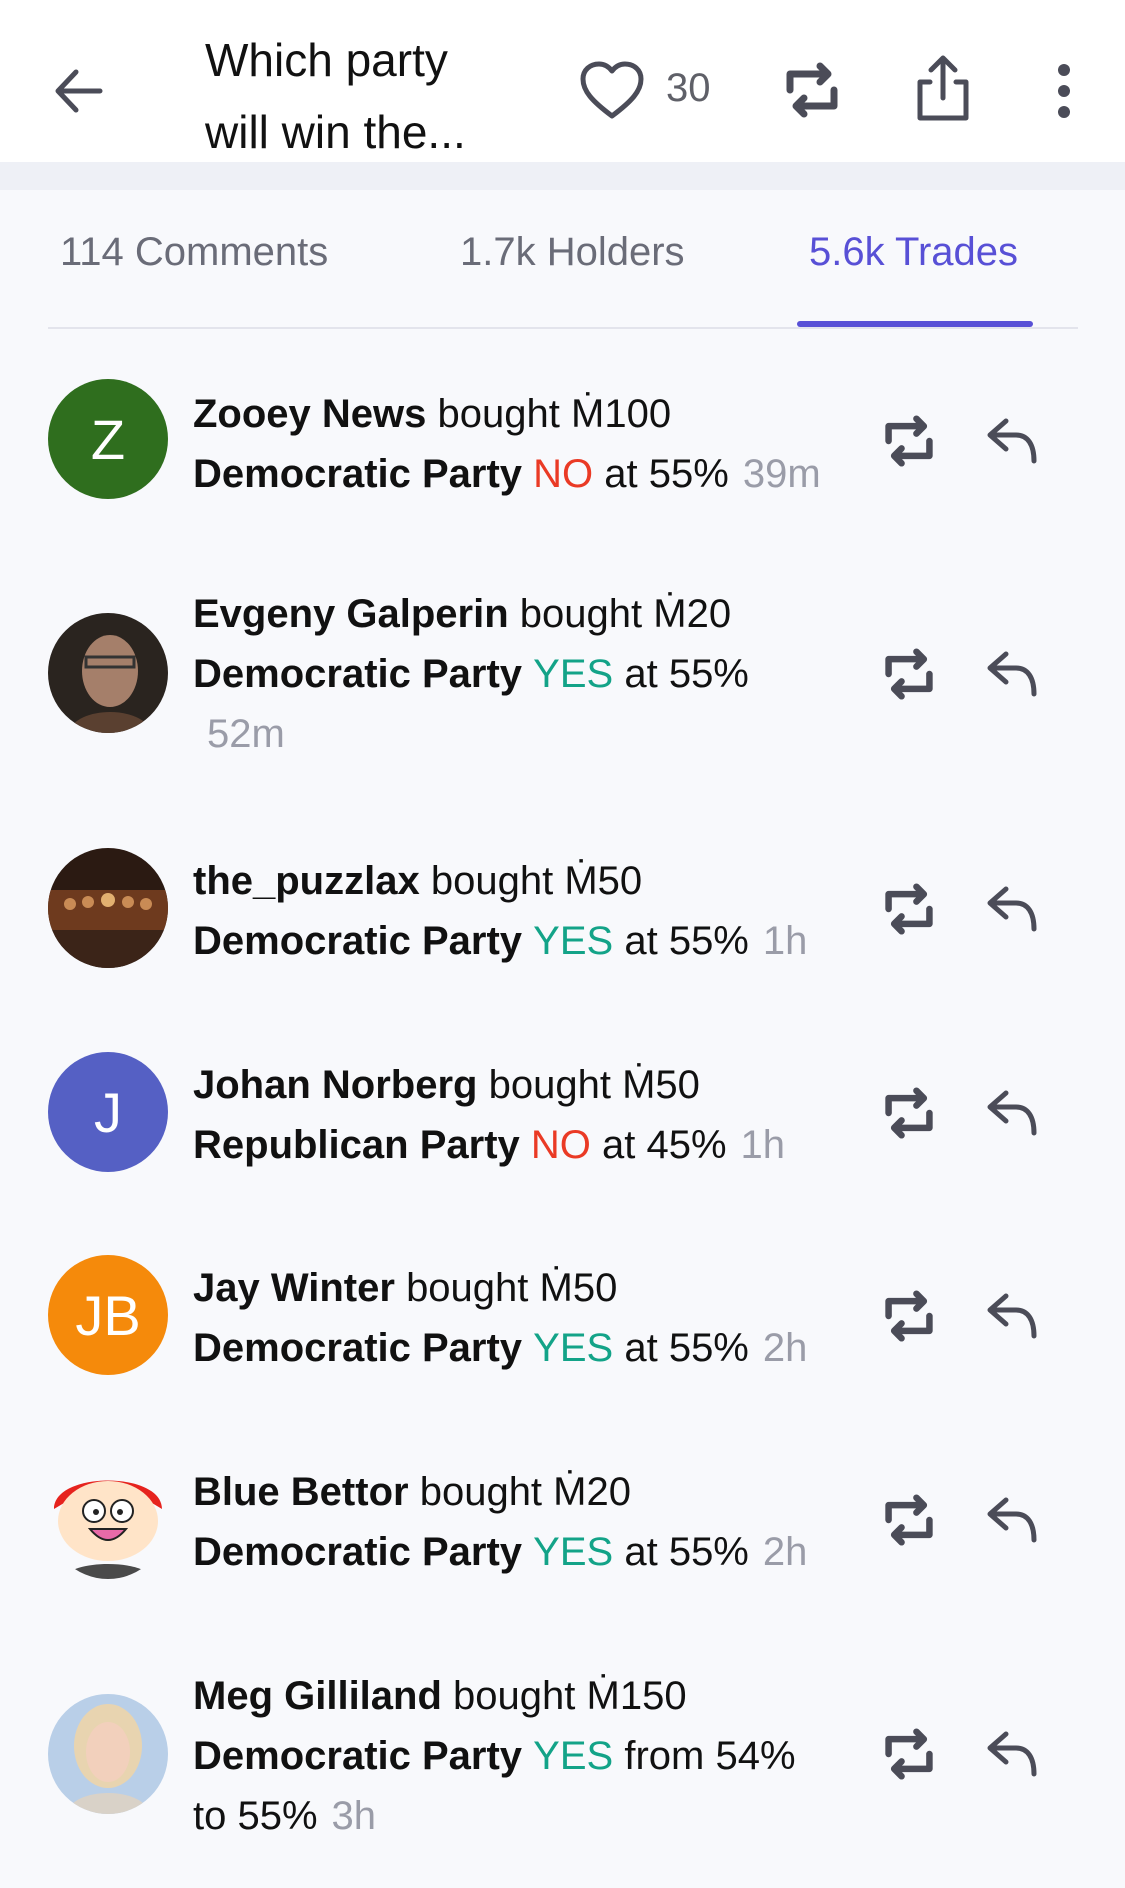 The width and height of the screenshot is (1125, 1888). Describe the element at coordinates (688, 88) in the screenshot. I see `like-count: 30` at that location.